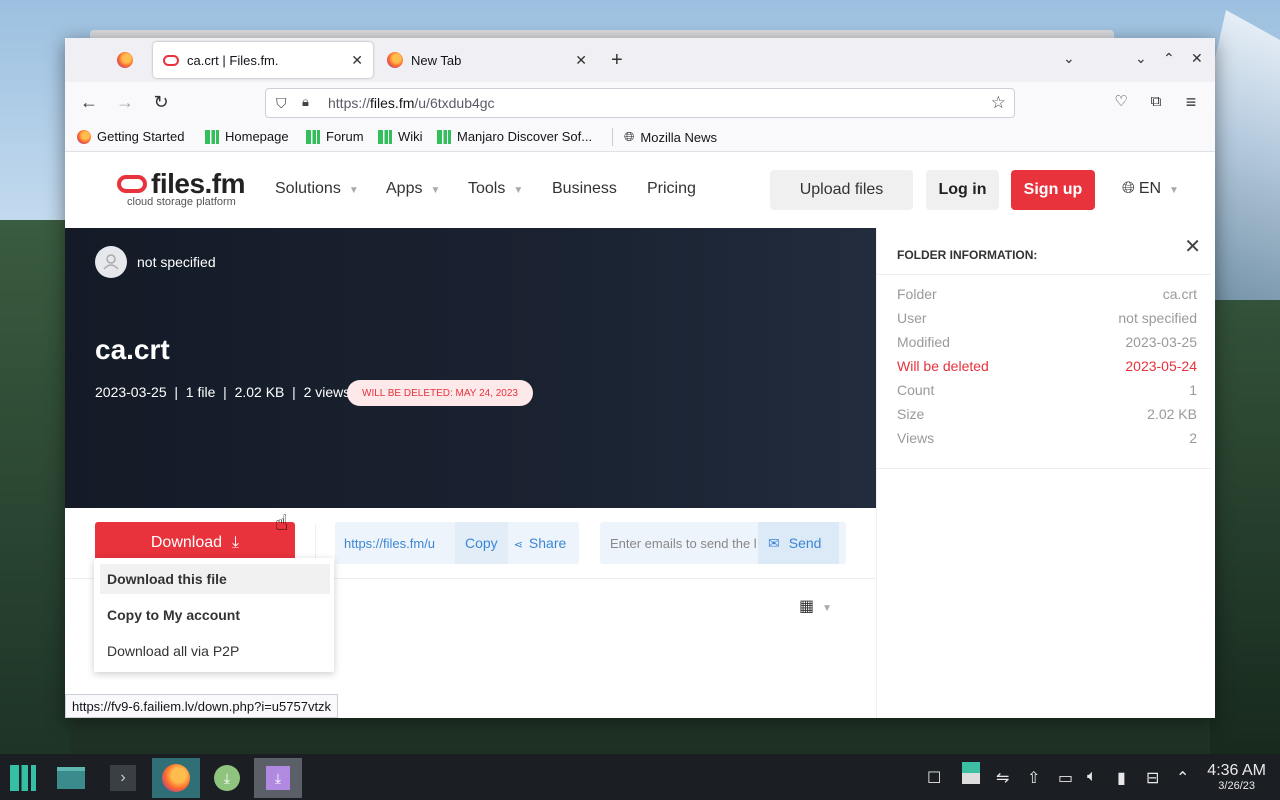  I want to click on tab-label: ca.crt | Files.fm., so click(233, 60).